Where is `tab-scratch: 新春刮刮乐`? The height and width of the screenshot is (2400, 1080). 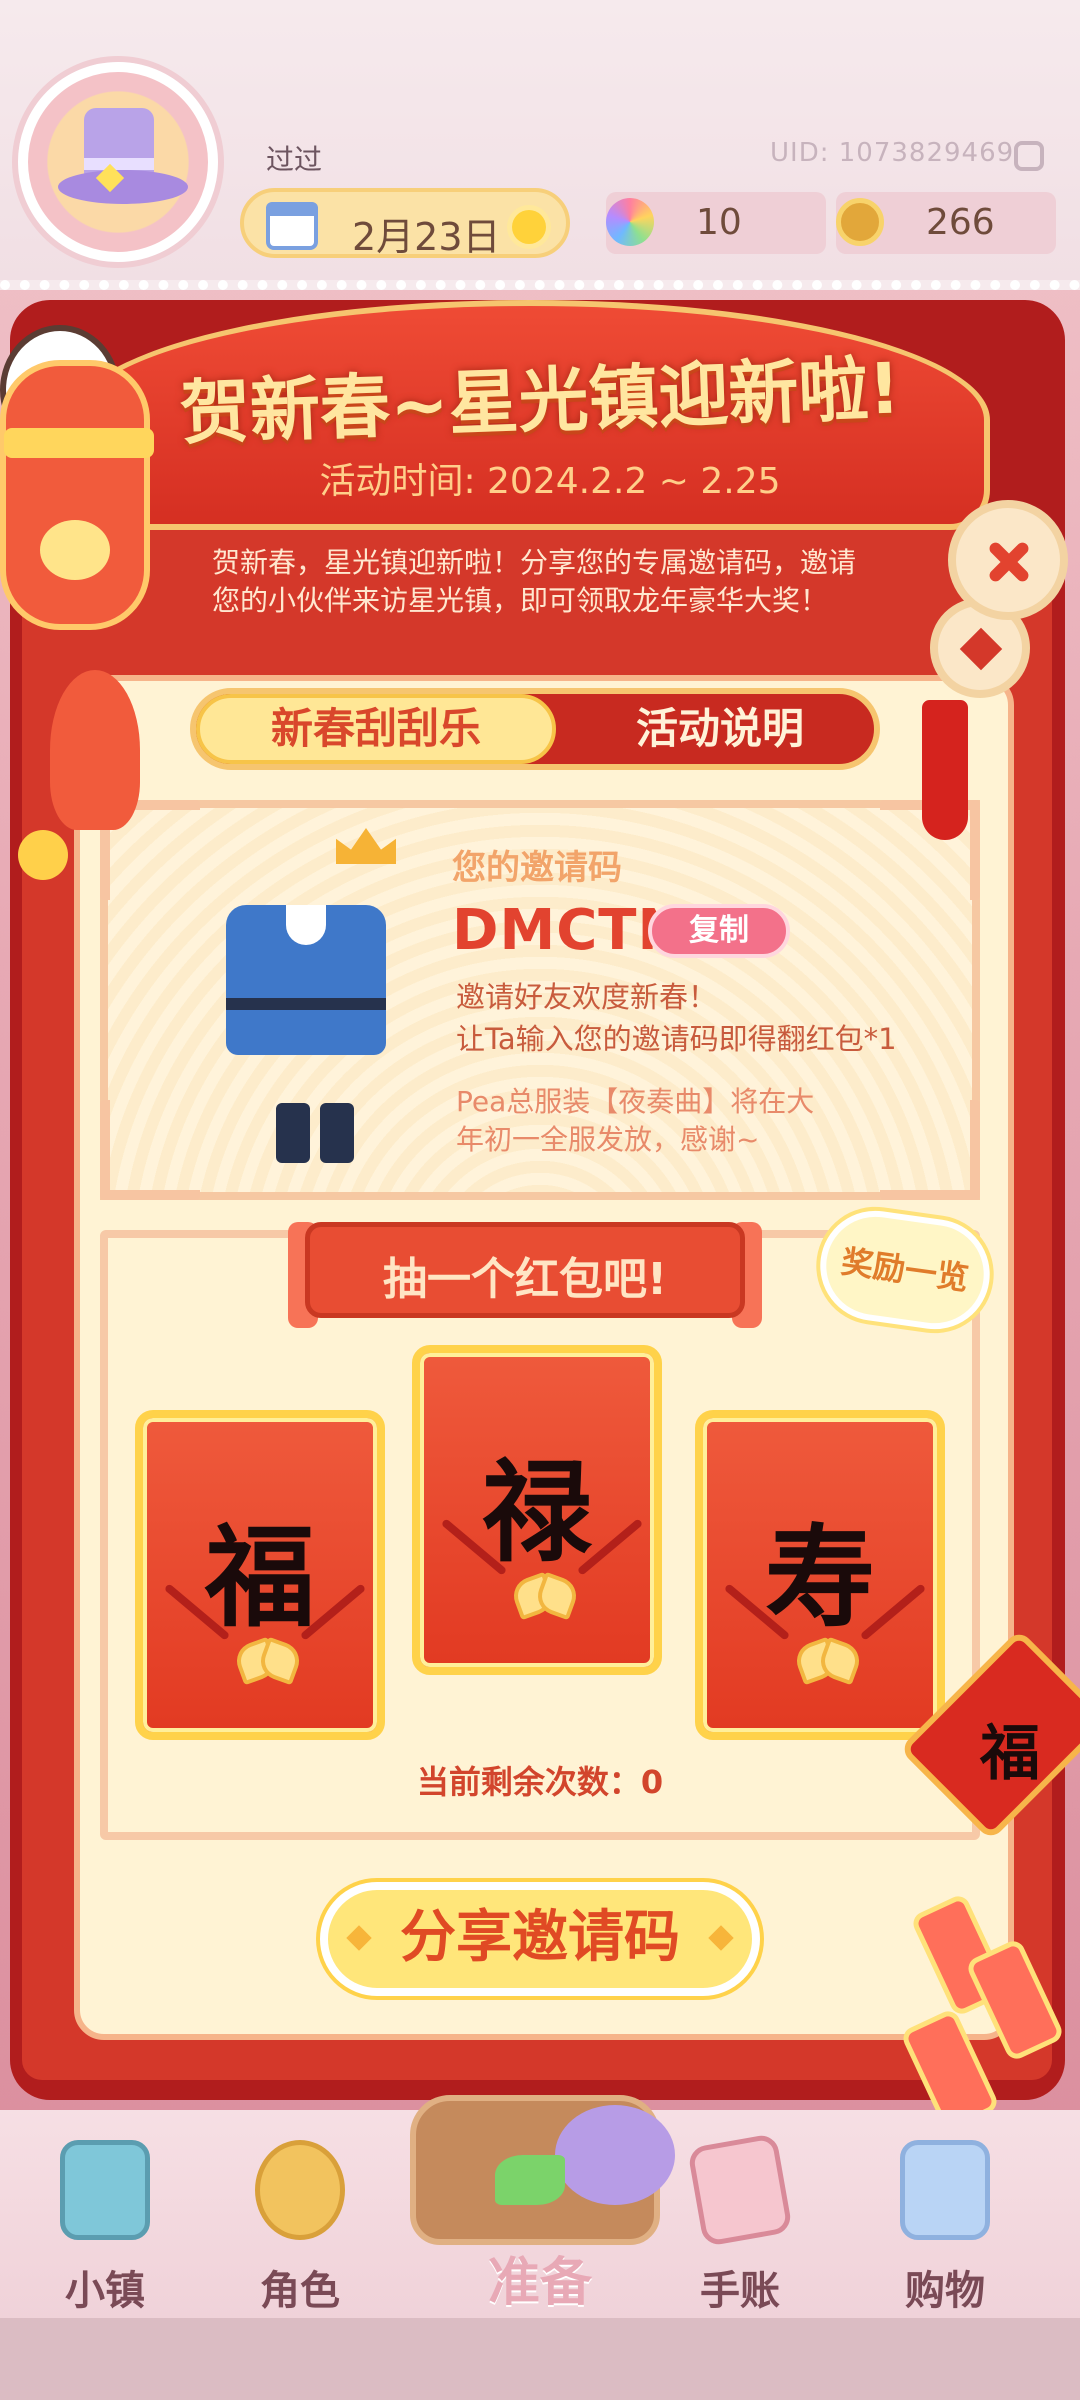
tab-scratch: 新春刮刮乐 is located at coordinates (376, 729).